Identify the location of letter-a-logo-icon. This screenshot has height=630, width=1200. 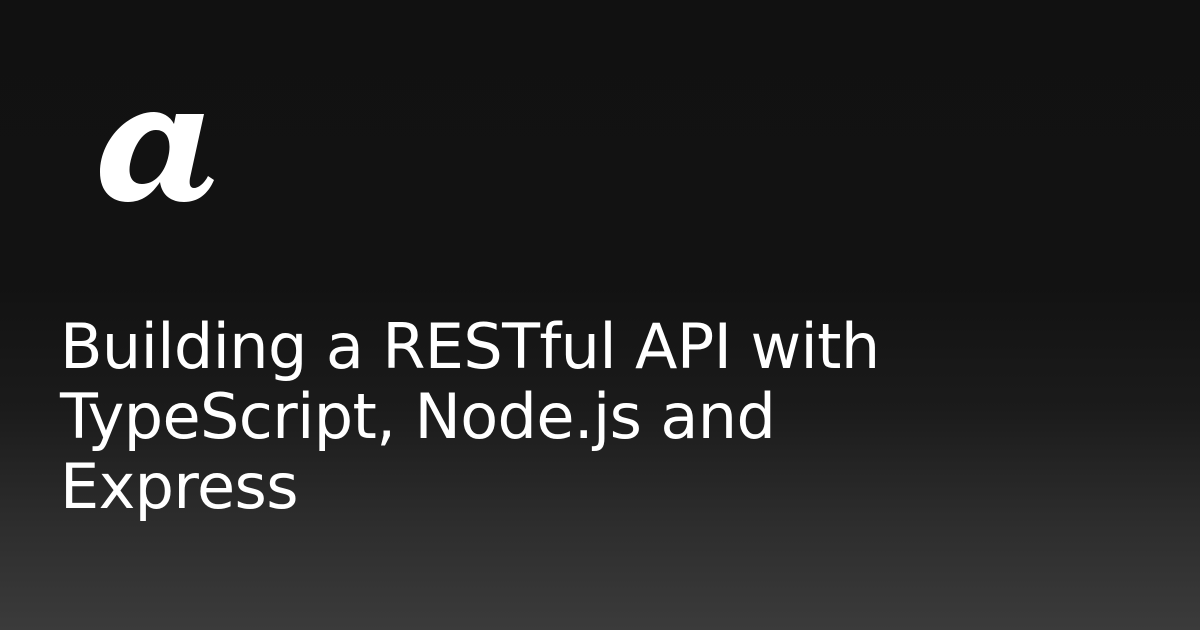
(157, 157).